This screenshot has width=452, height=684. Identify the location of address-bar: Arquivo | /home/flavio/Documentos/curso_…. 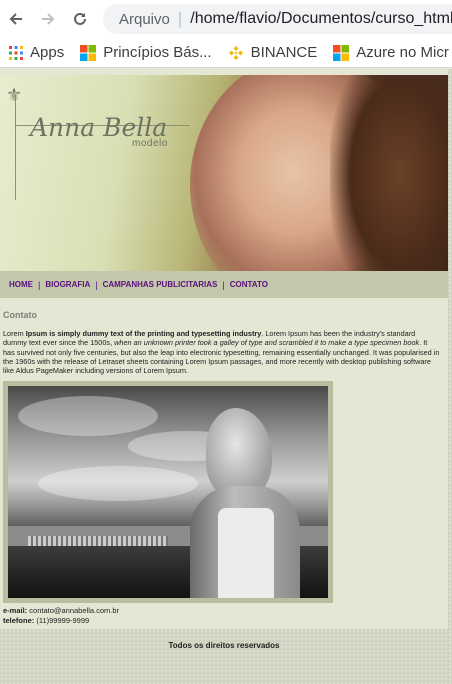
(277, 19).